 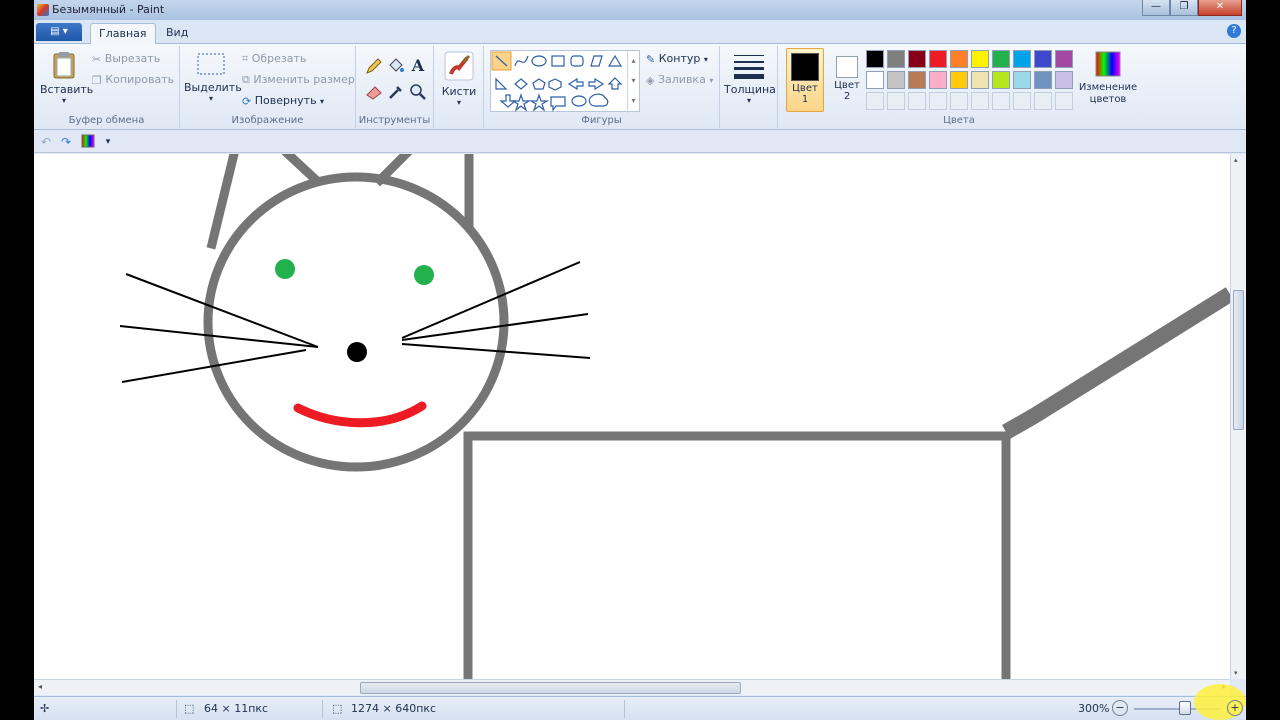 I want to click on scroll-up-icon: ▴, so click(x=1236, y=160).